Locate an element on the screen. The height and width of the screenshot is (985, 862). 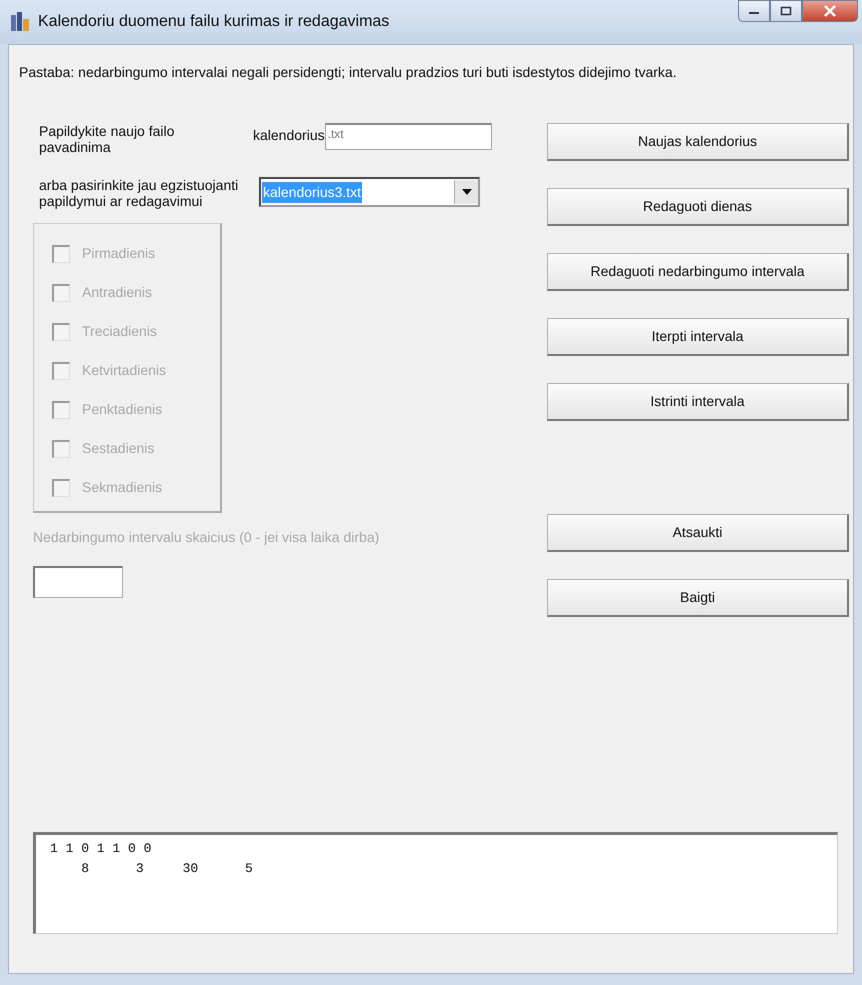
interval-count-field is located at coordinates (78, 582).